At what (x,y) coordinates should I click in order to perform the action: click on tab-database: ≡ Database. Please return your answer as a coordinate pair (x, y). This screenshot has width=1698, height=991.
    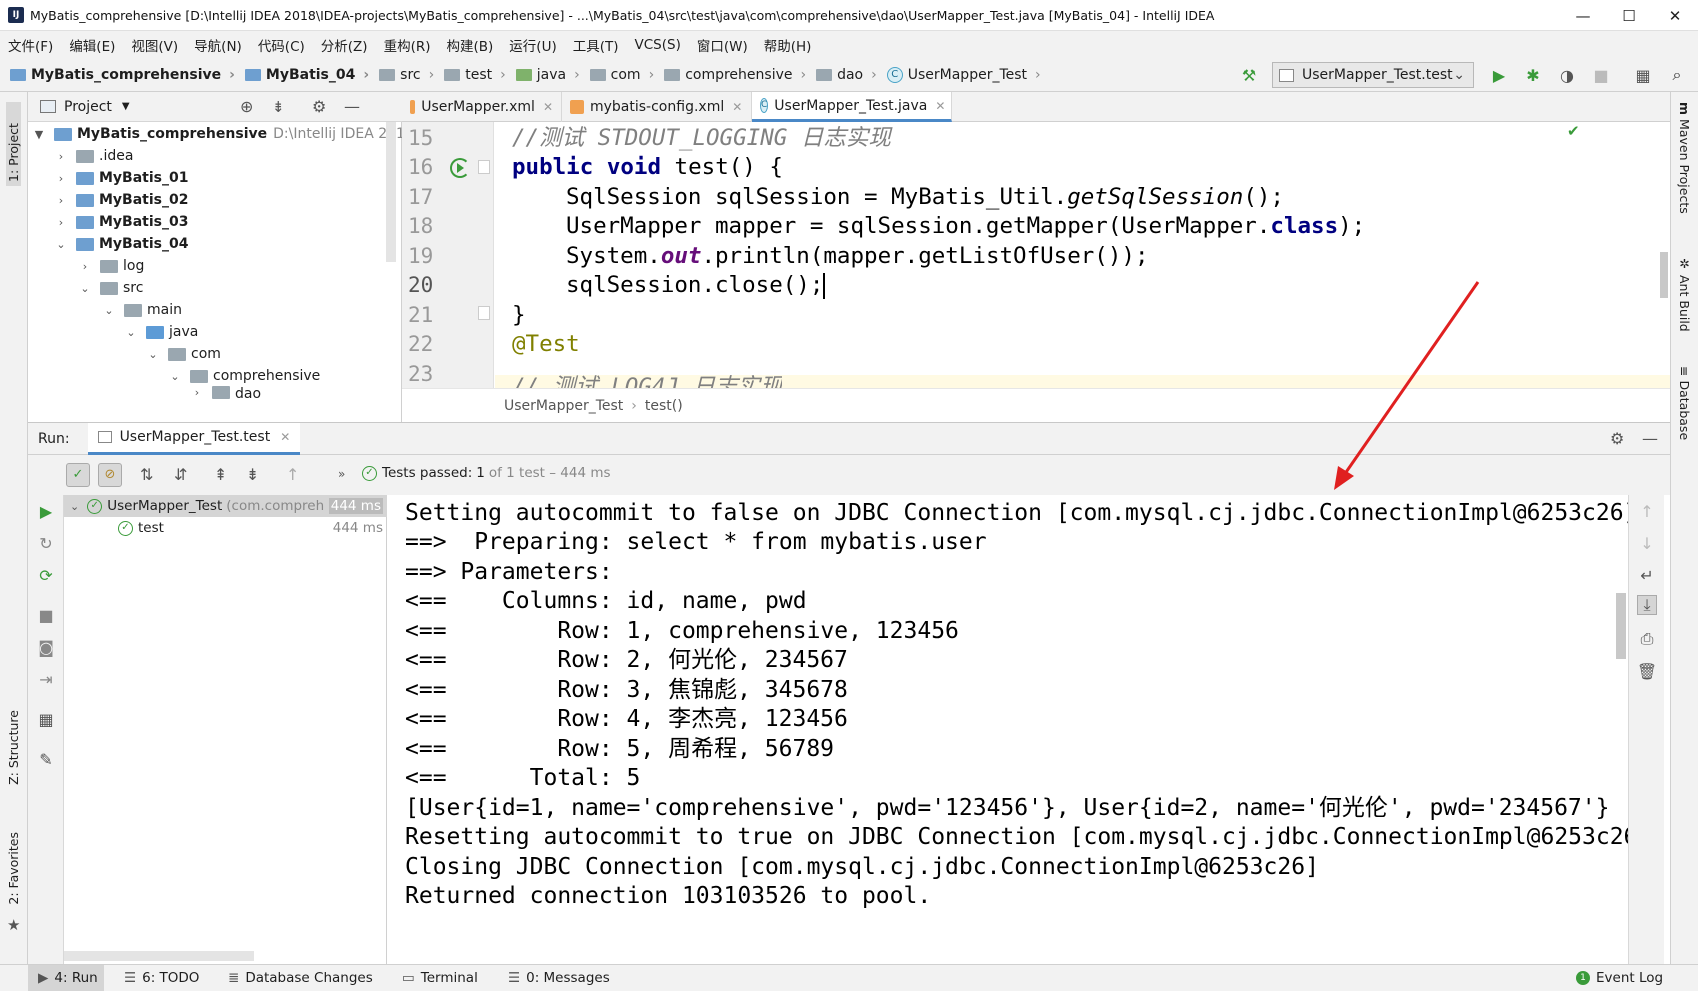
    Looking at the image, I should click on (1684, 403).